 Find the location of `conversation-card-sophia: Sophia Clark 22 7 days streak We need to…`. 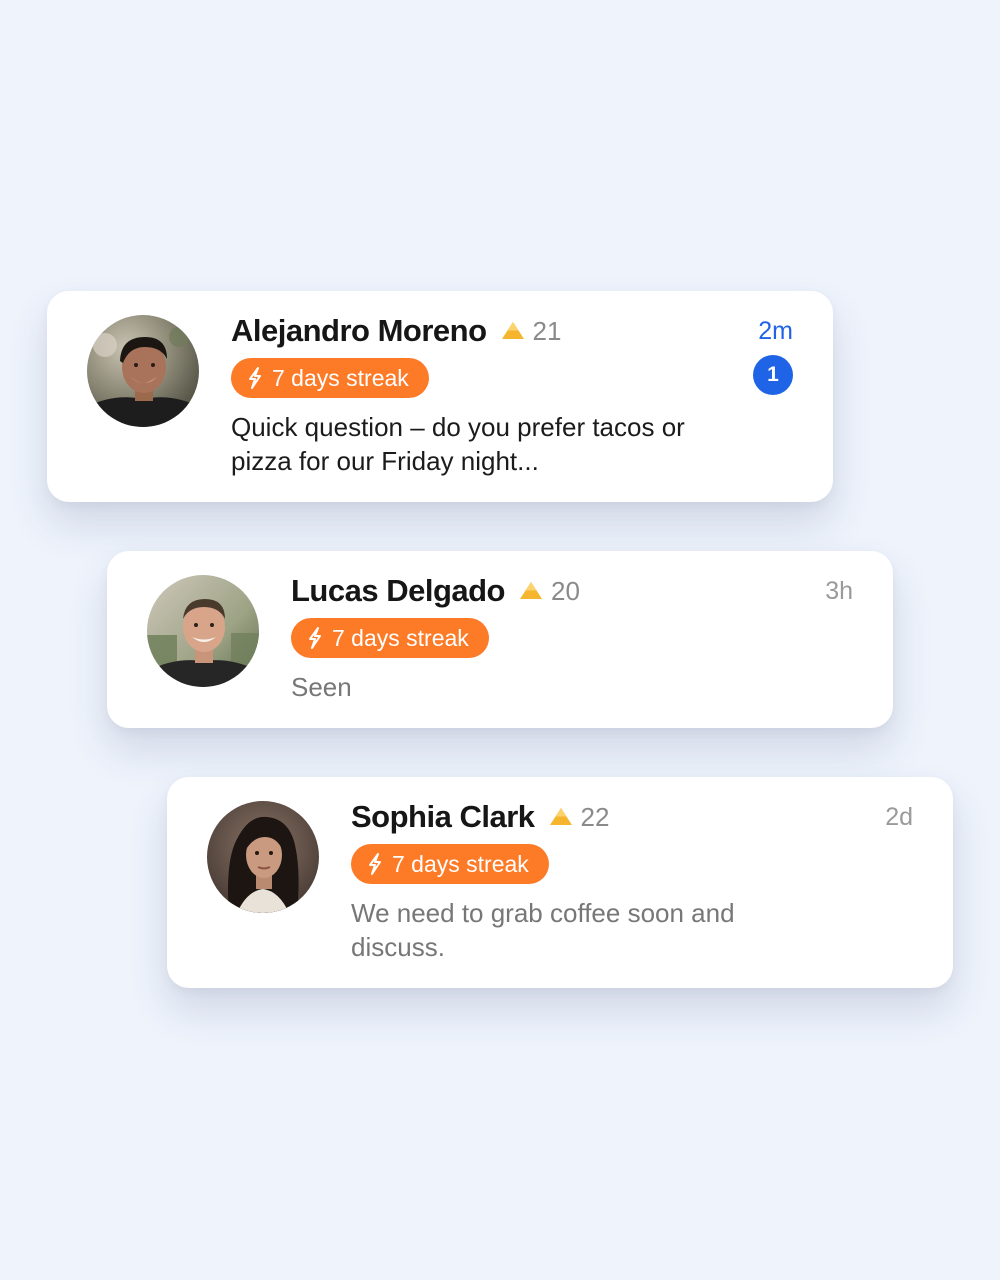

conversation-card-sophia: Sophia Clark 22 7 days streak We need to… is located at coordinates (560, 882).